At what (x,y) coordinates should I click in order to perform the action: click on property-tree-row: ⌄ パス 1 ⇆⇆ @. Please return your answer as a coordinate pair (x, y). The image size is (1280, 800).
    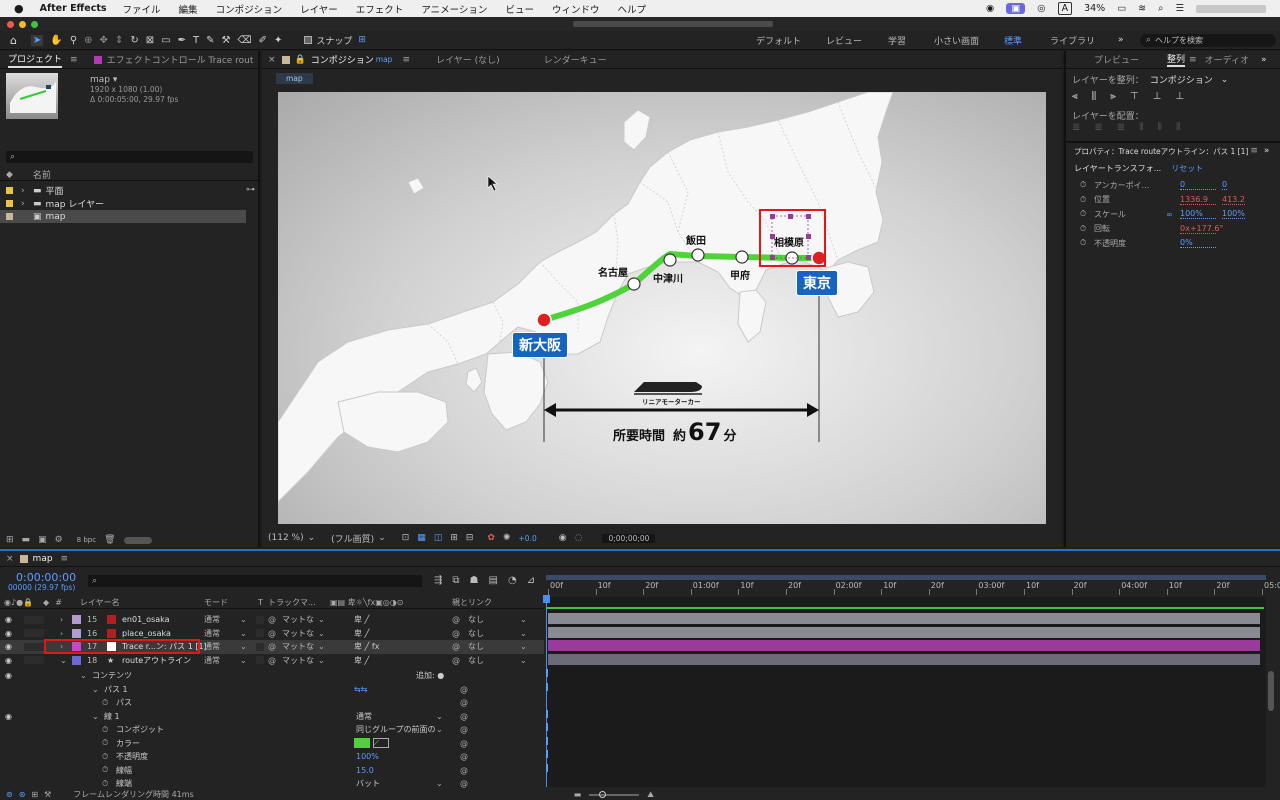
    Looking at the image, I should click on (272, 690).